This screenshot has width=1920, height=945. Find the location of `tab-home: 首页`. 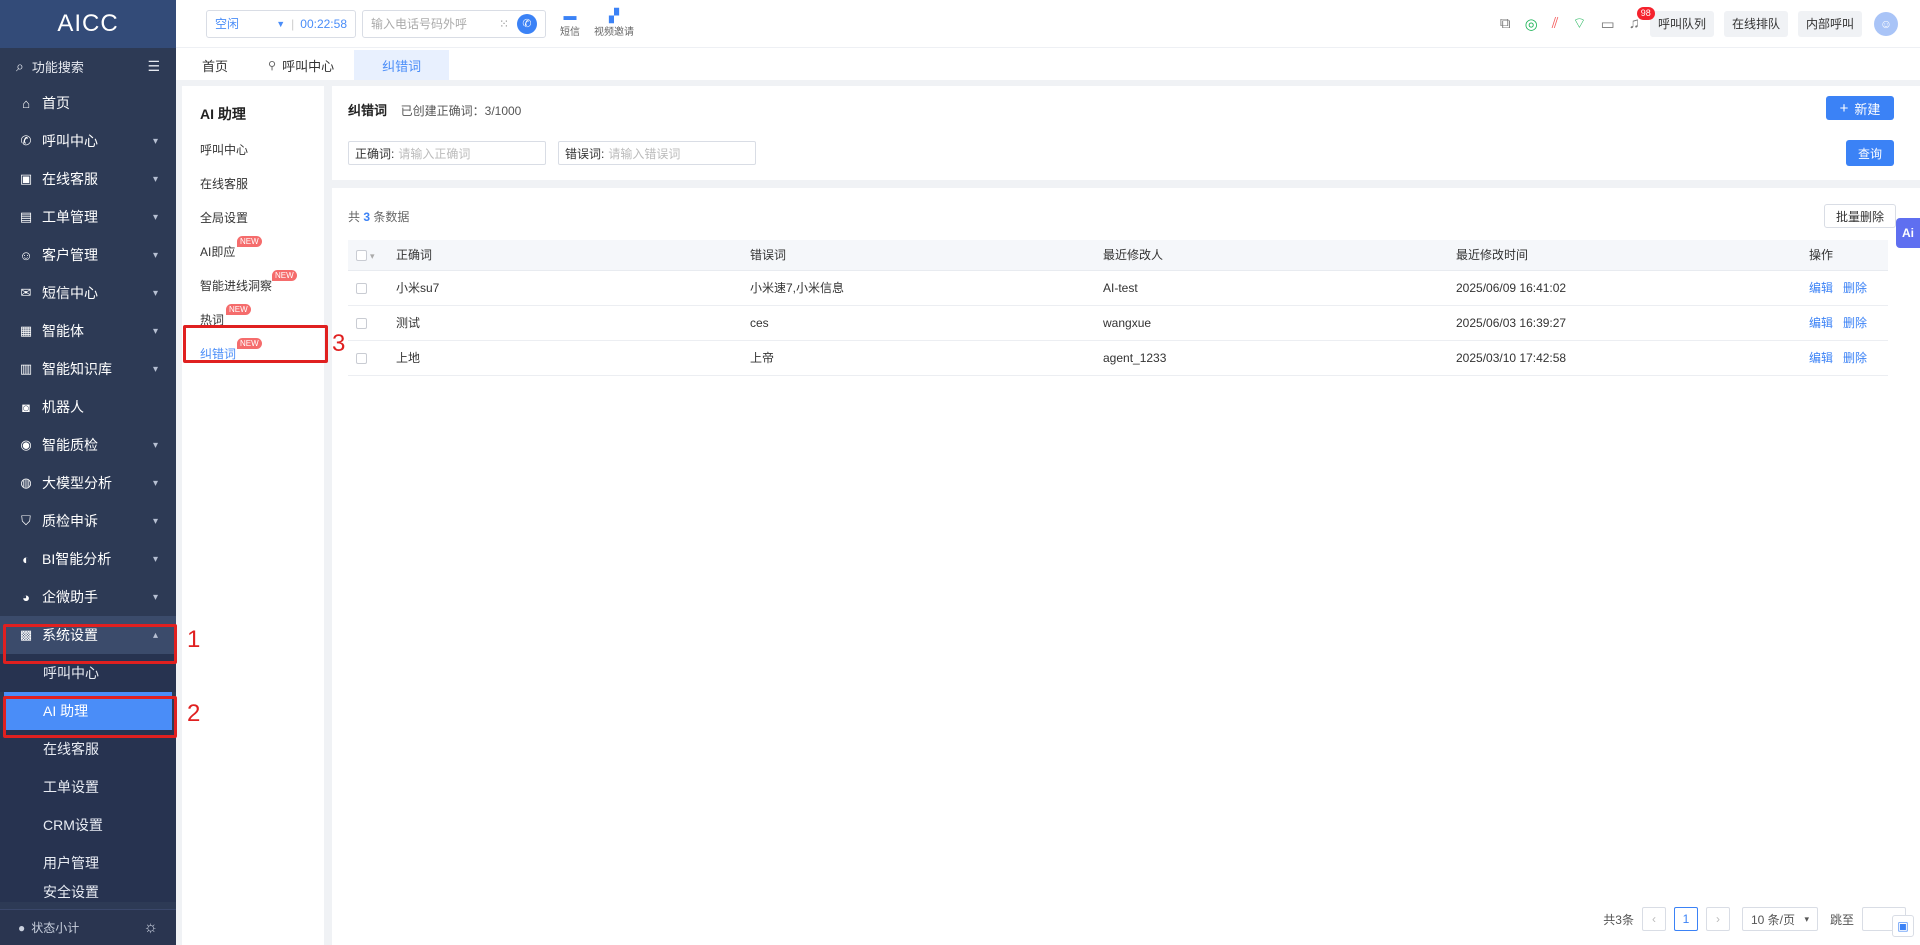

tab-home: 首页 is located at coordinates (215, 65).